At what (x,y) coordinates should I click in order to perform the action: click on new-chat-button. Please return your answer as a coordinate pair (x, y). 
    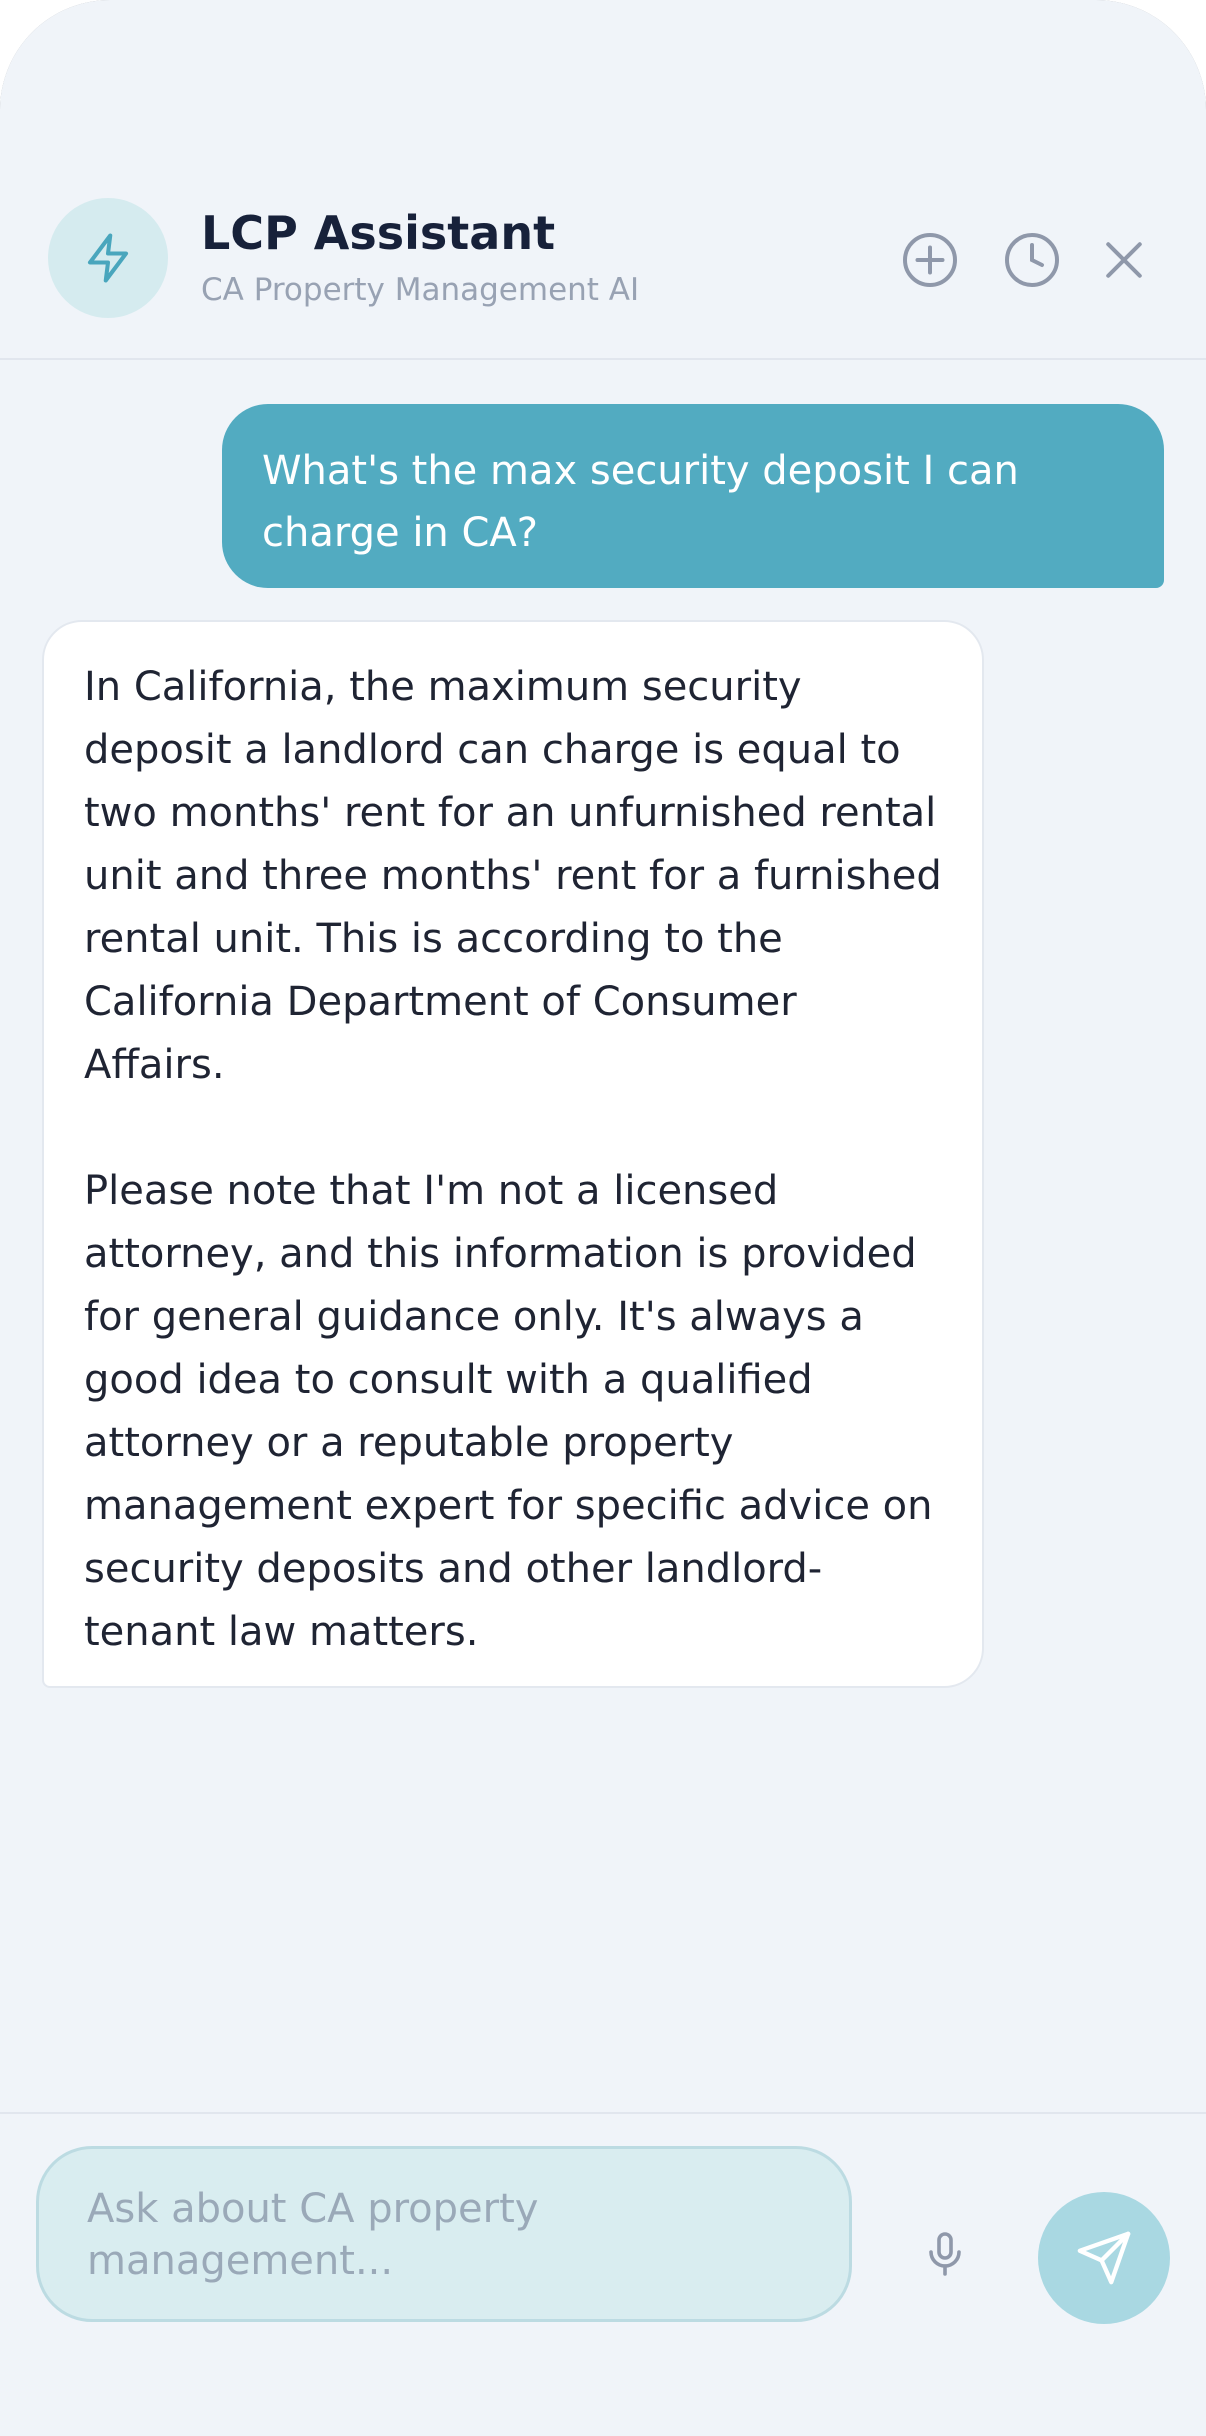
    Looking at the image, I should click on (930, 260).